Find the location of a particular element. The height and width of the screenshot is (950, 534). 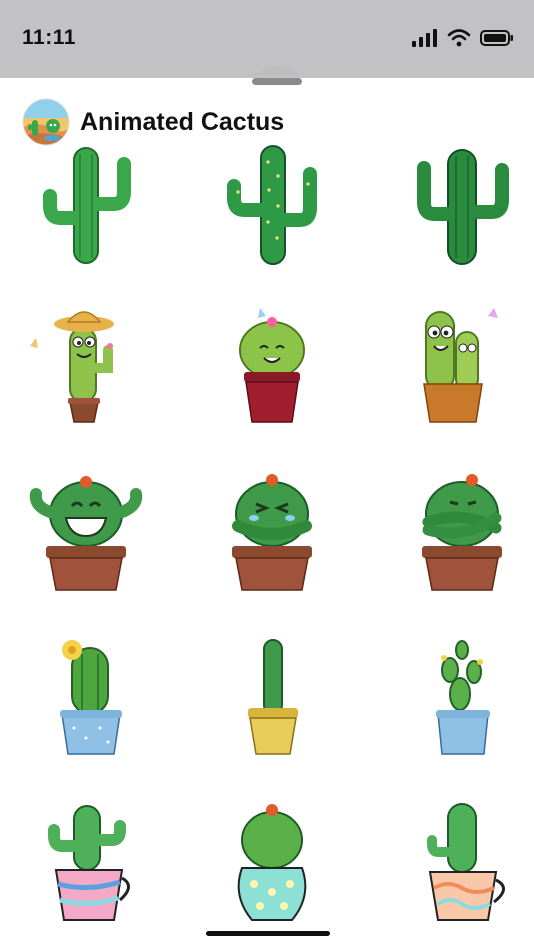

home-indicator is located at coordinates (268, 933).